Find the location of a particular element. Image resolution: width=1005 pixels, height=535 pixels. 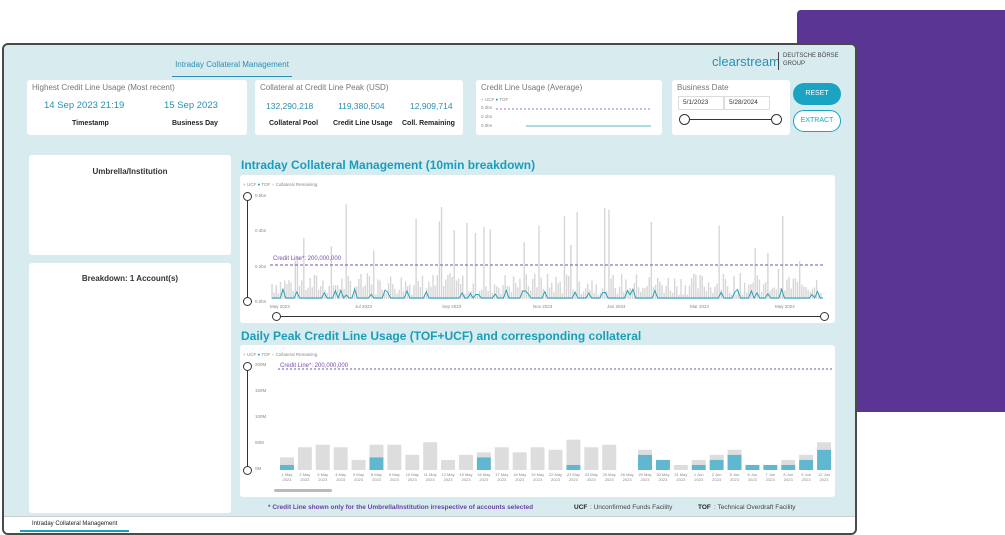

daily-x-label: 30 May 2023 is located at coordinates (663, 477).